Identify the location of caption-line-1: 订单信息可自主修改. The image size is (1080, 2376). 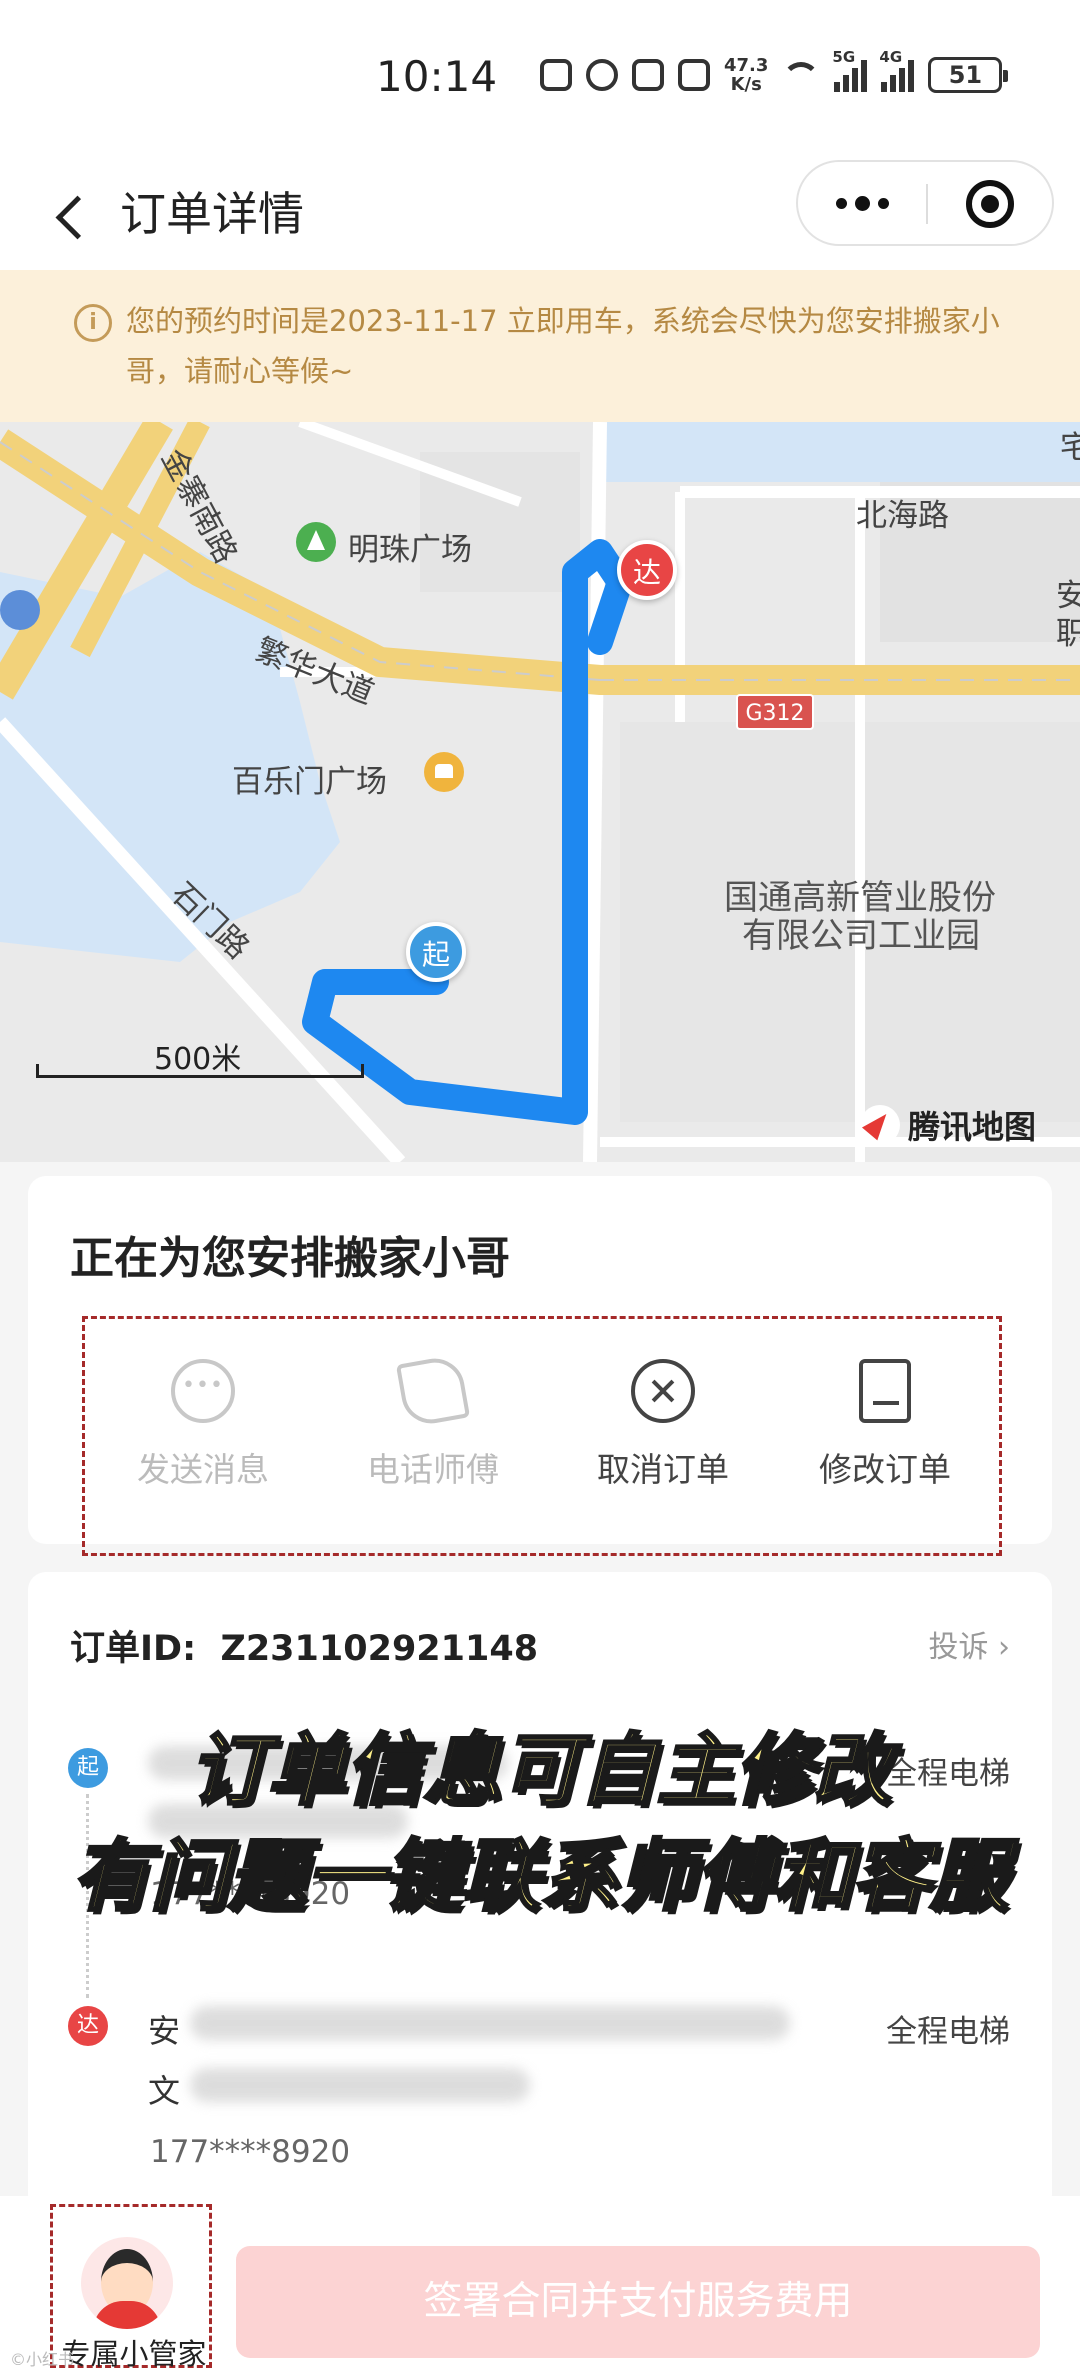
(539, 1771).